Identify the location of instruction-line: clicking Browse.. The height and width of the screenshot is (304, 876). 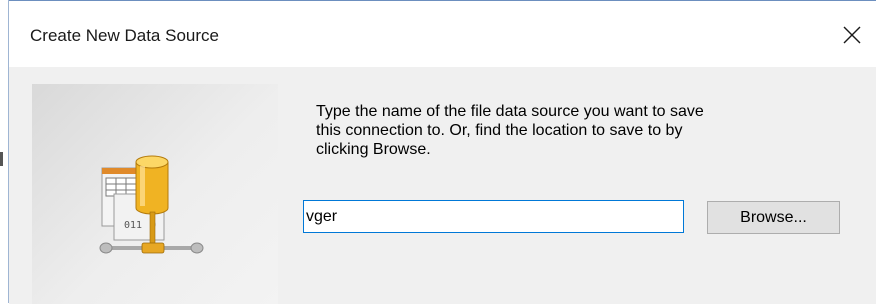
(373, 149).